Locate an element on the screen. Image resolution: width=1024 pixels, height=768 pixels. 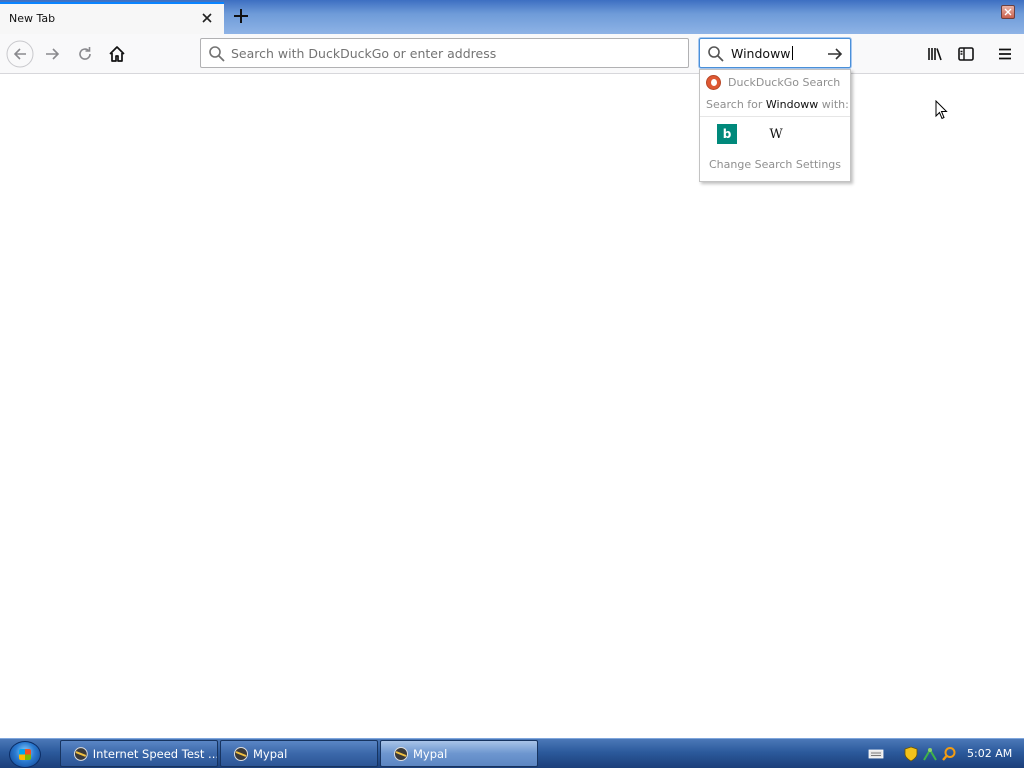
address-input is located at coordinates (451, 53).